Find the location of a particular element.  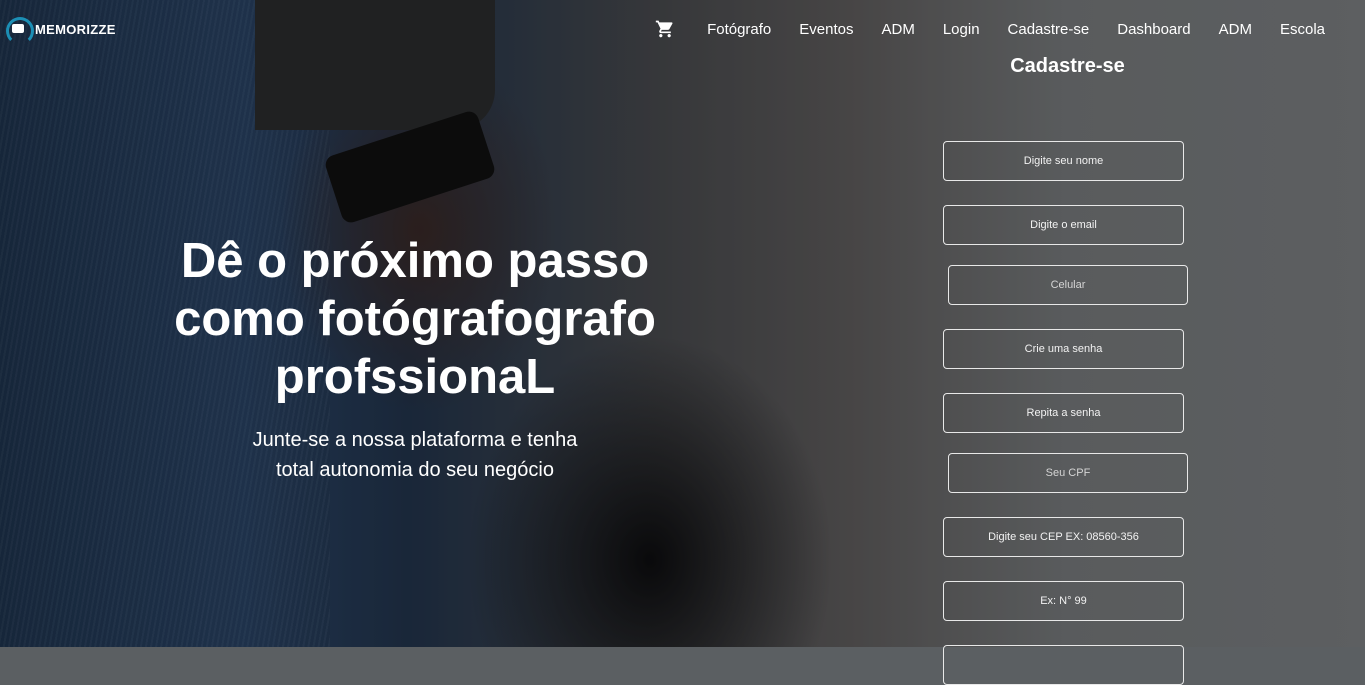

nav-cadastre-se: Cadastre-se is located at coordinates (1049, 29).